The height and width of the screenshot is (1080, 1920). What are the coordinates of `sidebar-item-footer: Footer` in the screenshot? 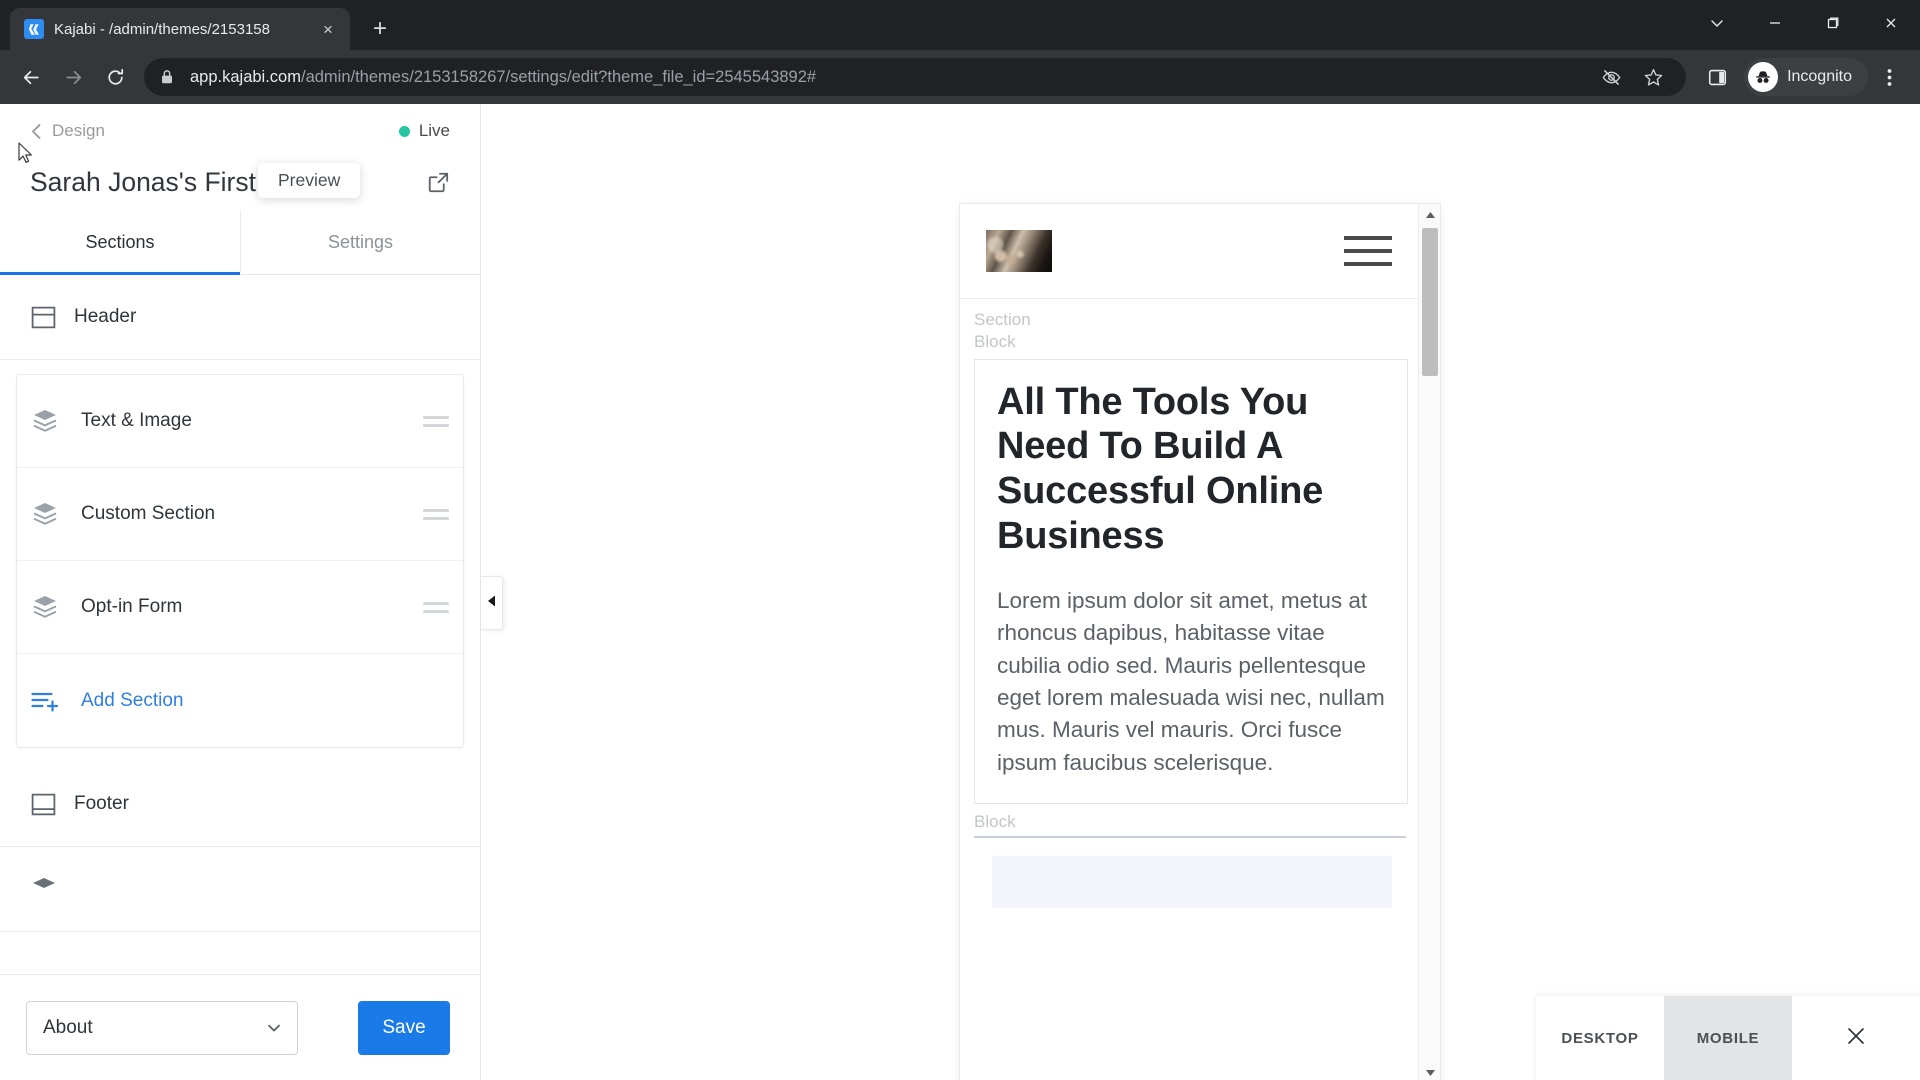 It's located at (240, 804).